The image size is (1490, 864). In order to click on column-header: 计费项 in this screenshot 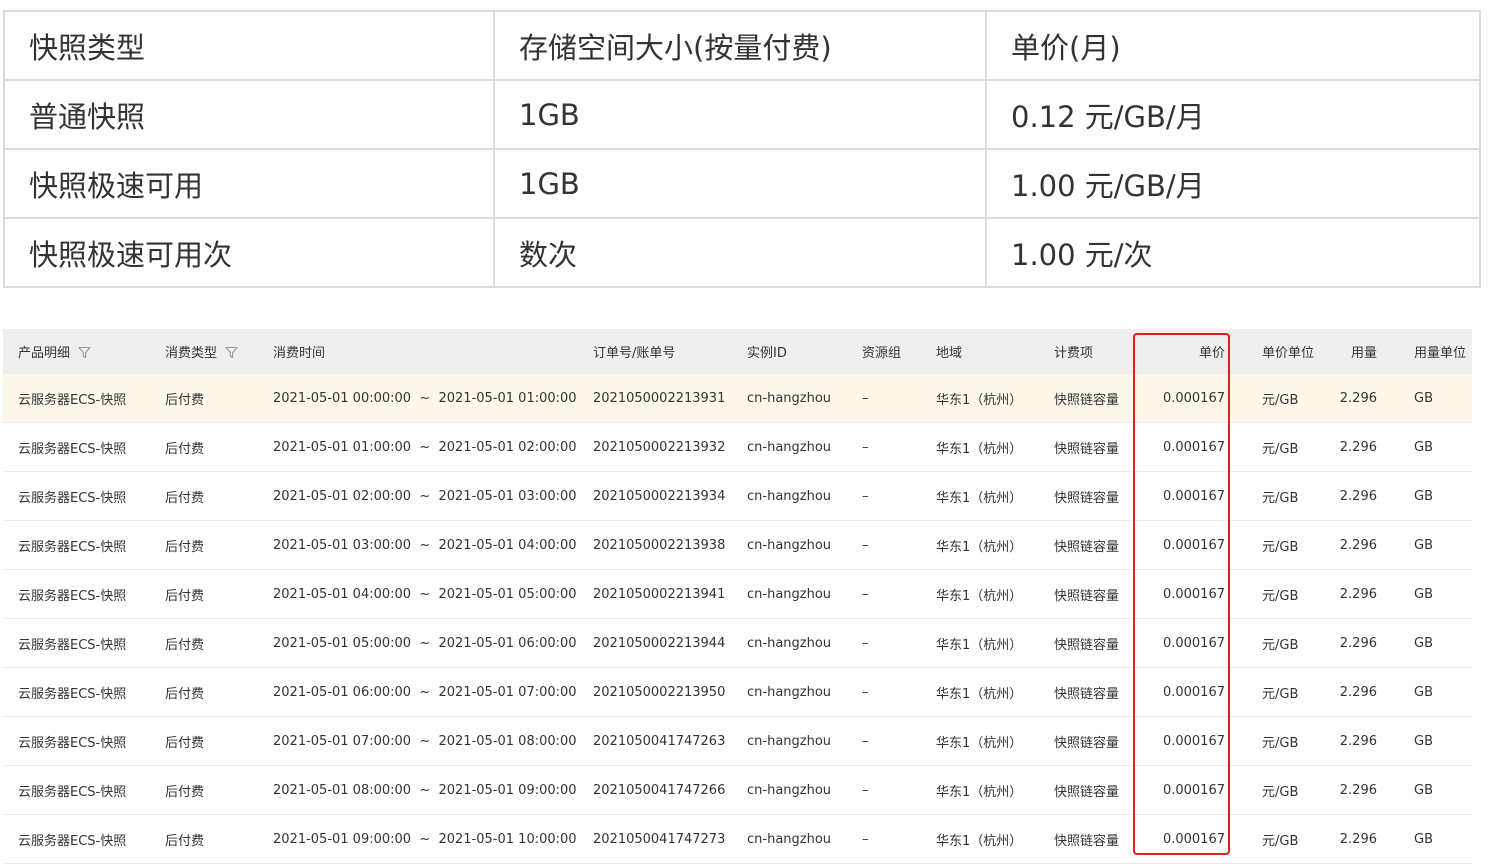, I will do `click(1089, 351)`.